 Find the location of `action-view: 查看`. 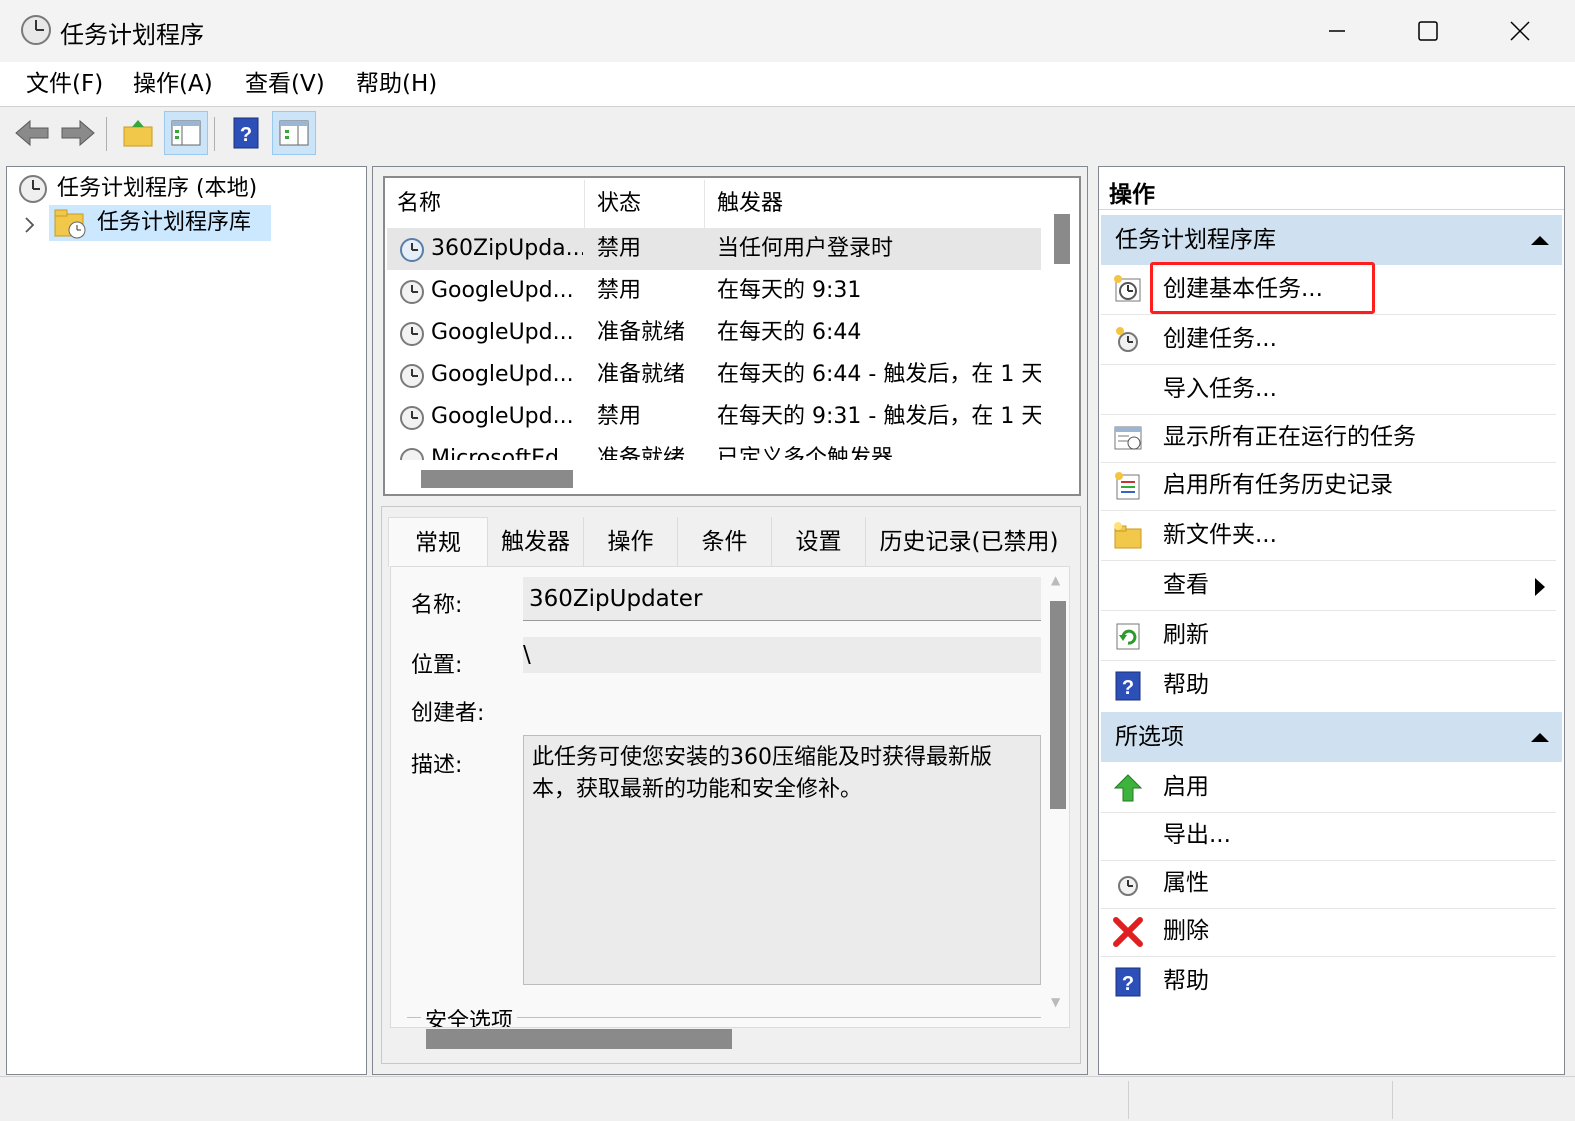

action-view: 查看 is located at coordinates (1328, 586).